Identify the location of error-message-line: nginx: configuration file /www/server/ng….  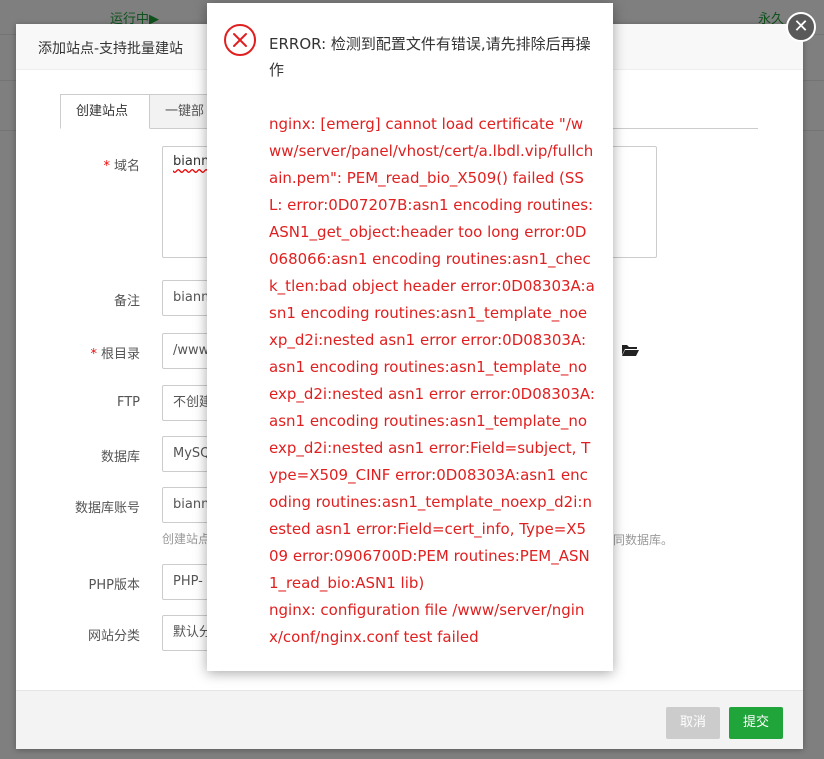
(427, 623).